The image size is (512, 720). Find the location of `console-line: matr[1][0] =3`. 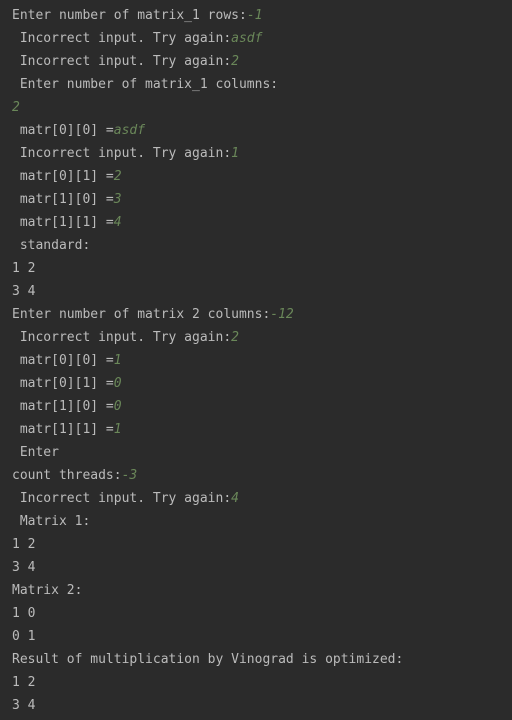

console-line: matr[1][0] =3 is located at coordinates (256, 199).